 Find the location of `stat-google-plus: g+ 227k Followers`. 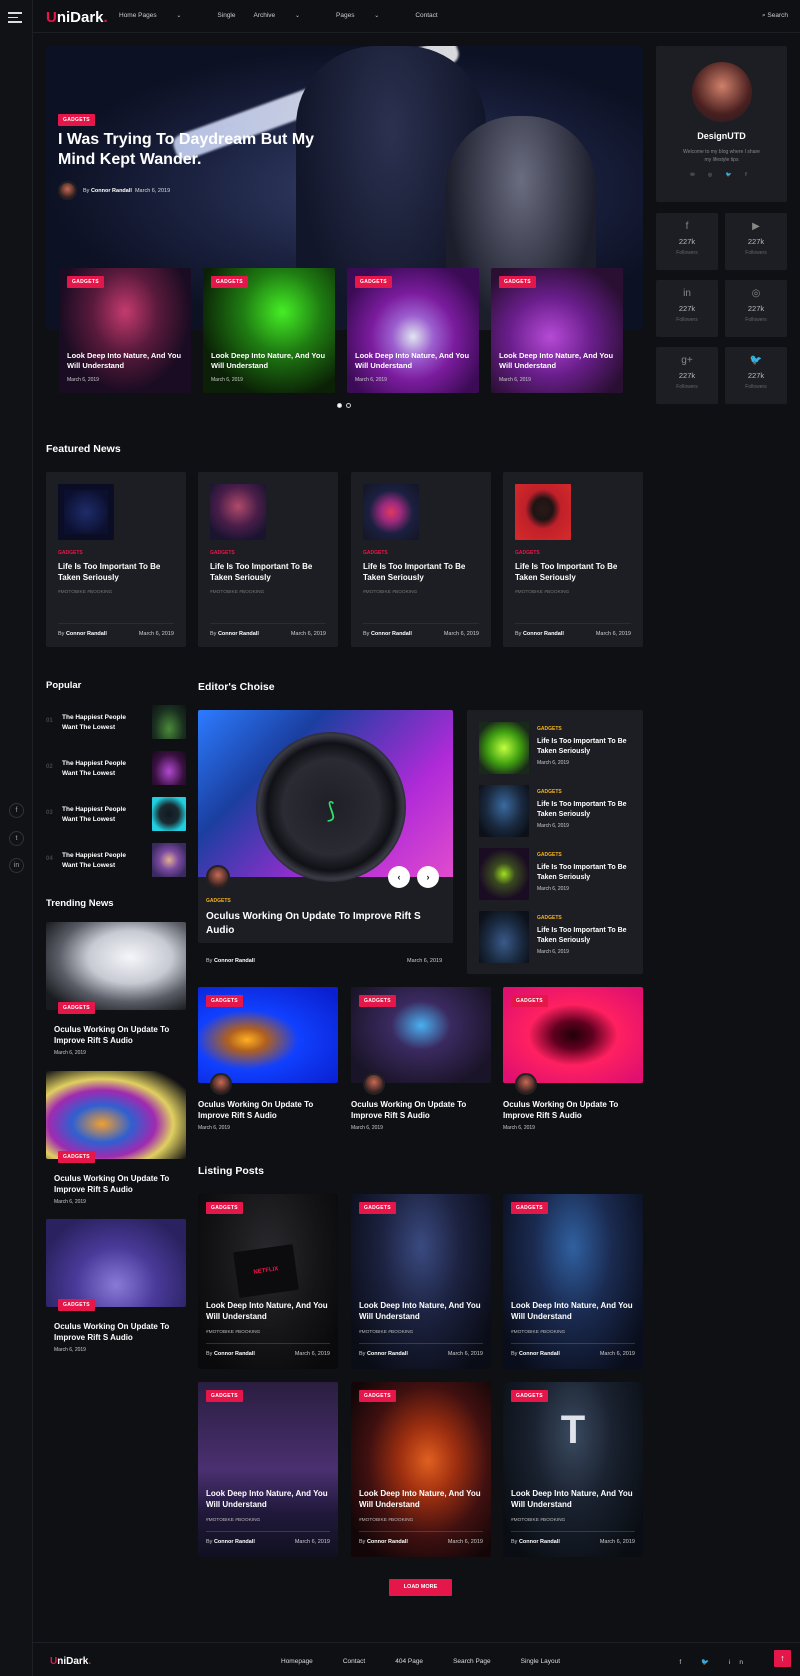

stat-google-plus: g+ 227k Followers is located at coordinates (687, 375).